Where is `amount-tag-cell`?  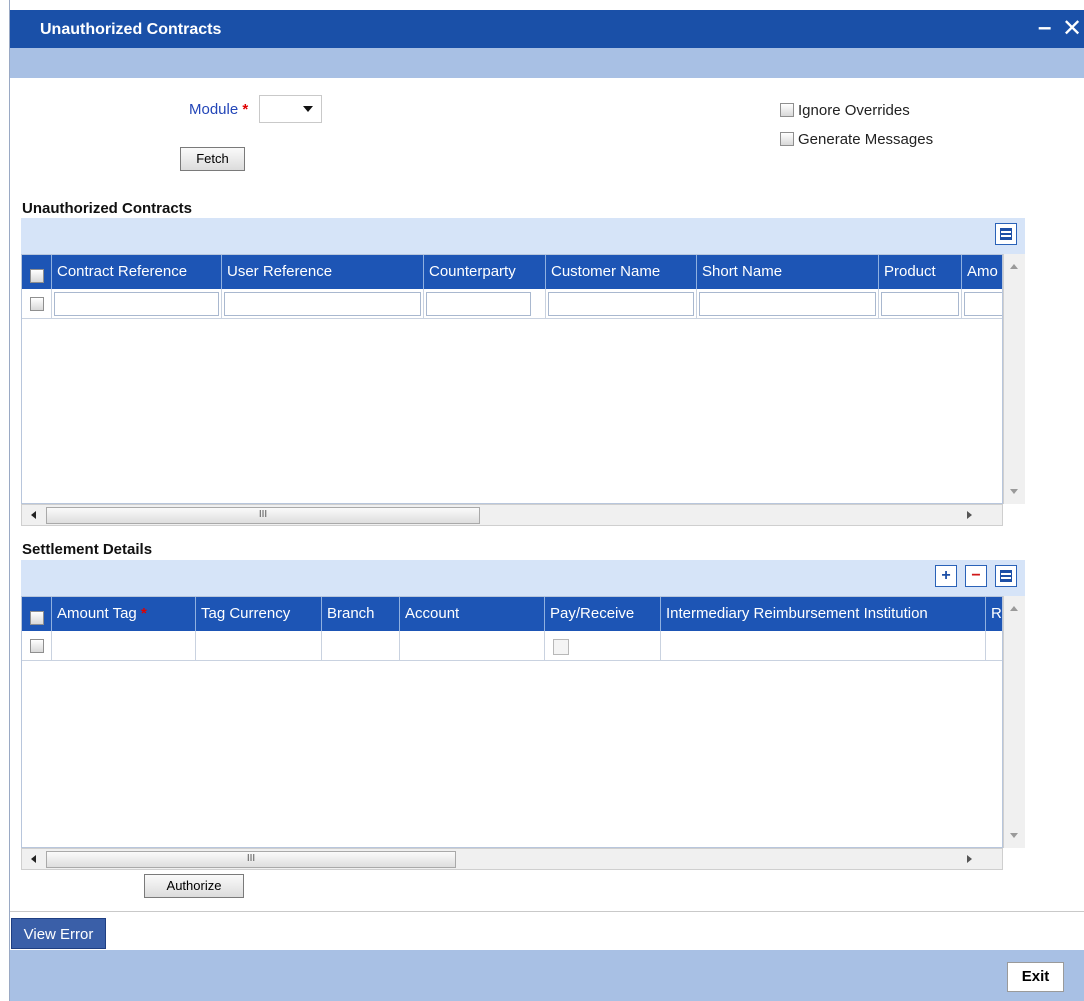 amount-tag-cell is located at coordinates (124, 646).